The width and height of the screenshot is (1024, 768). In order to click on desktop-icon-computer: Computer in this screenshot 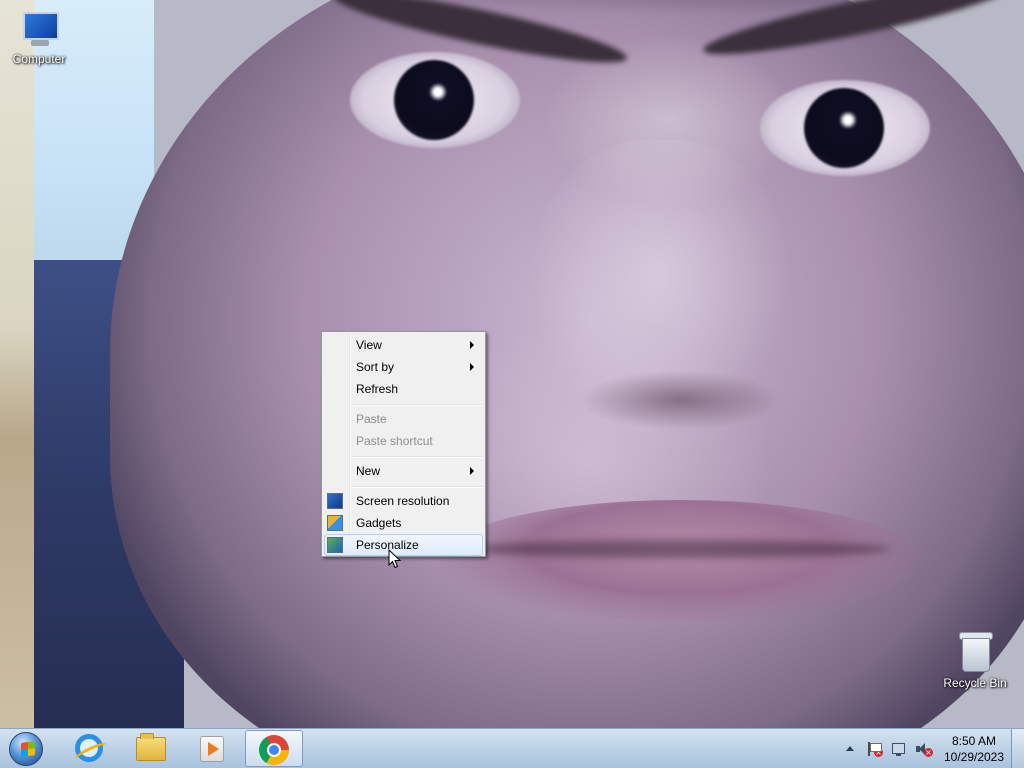, I will do `click(39, 38)`.